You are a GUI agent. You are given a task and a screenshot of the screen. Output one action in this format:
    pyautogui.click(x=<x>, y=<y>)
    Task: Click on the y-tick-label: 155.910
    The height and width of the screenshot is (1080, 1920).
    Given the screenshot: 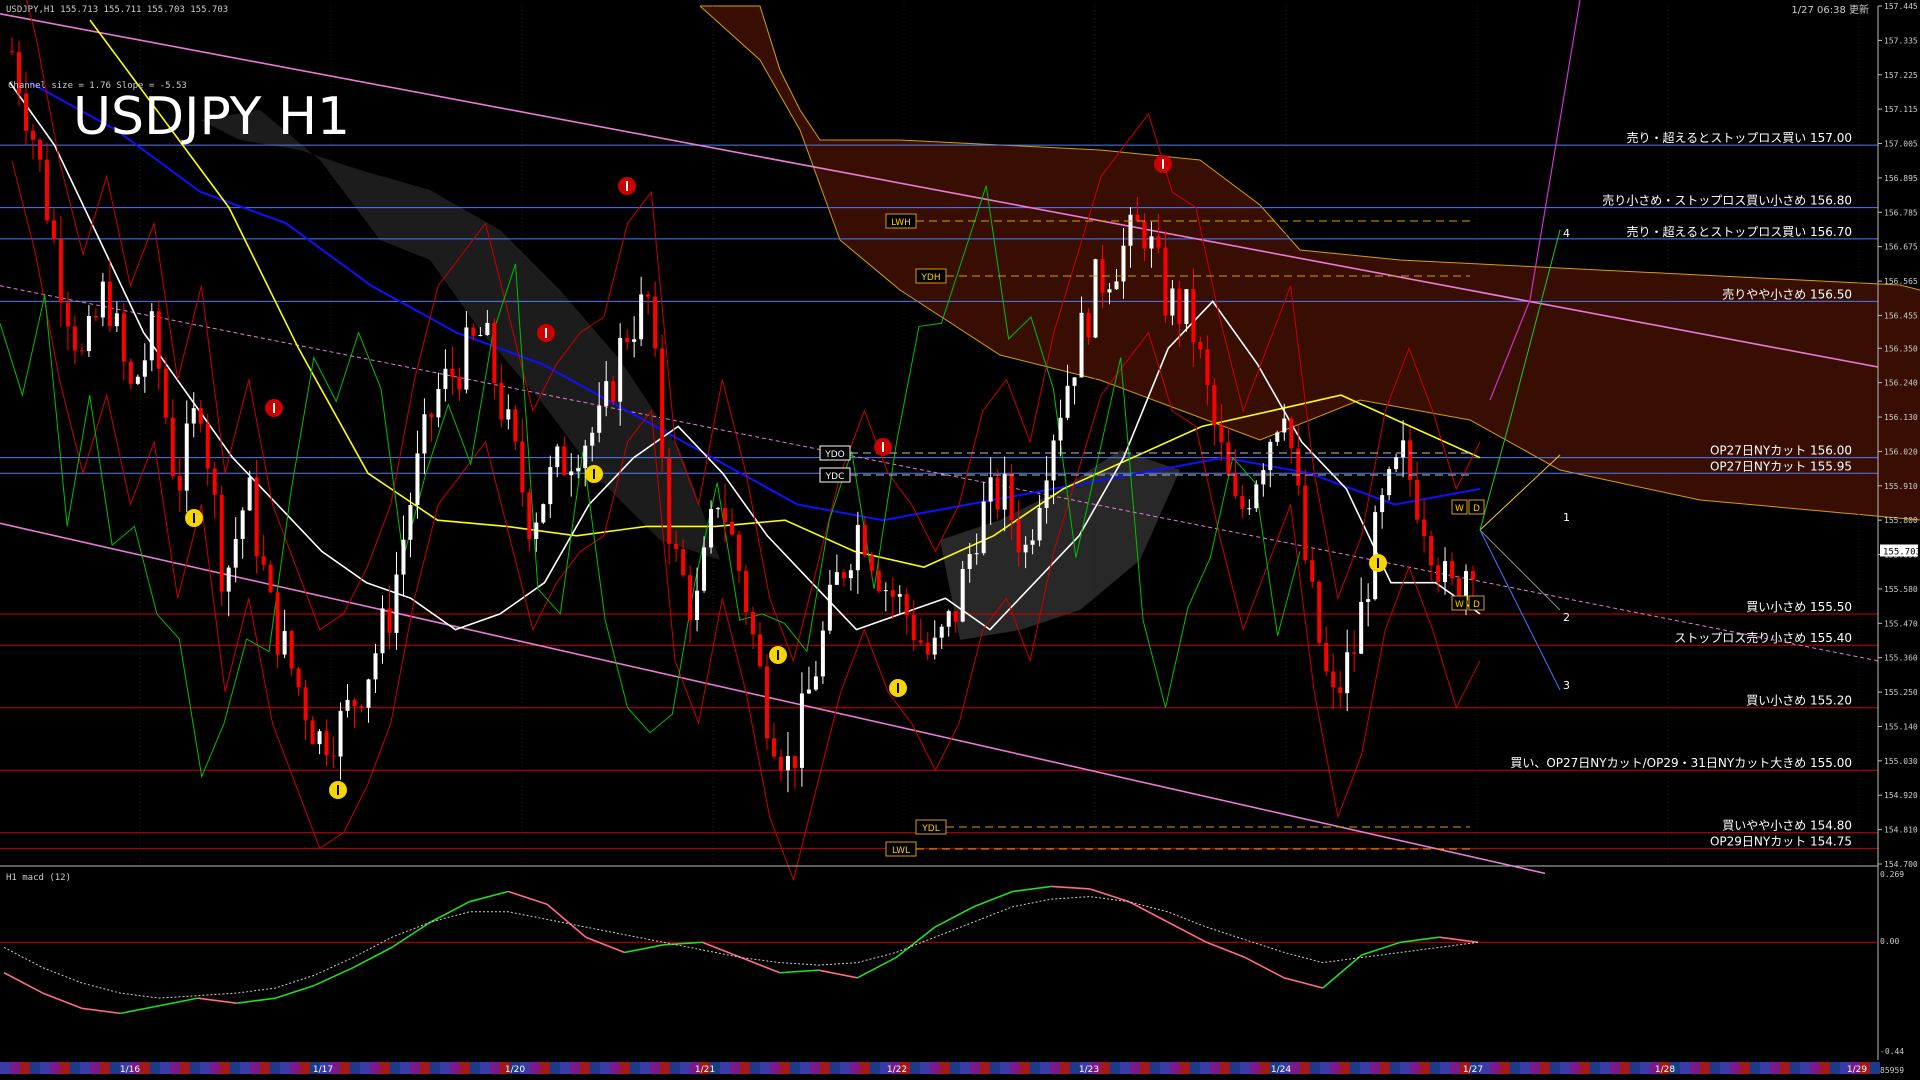 What is the action you would take?
    pyautogui.click(x=1901, y=486)
    